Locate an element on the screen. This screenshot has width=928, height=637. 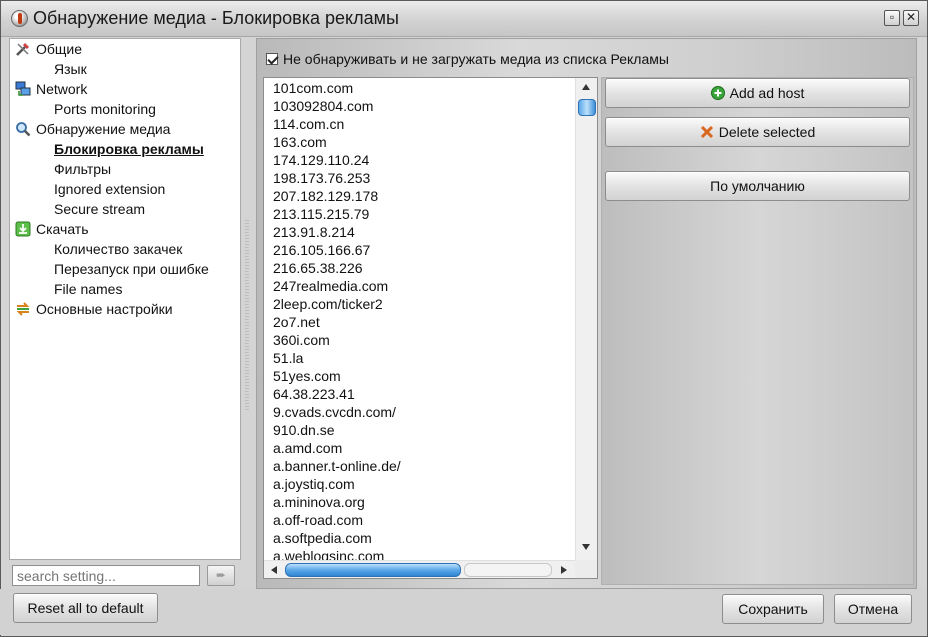
scroll-left-icon is located at coordinates (274, 570).